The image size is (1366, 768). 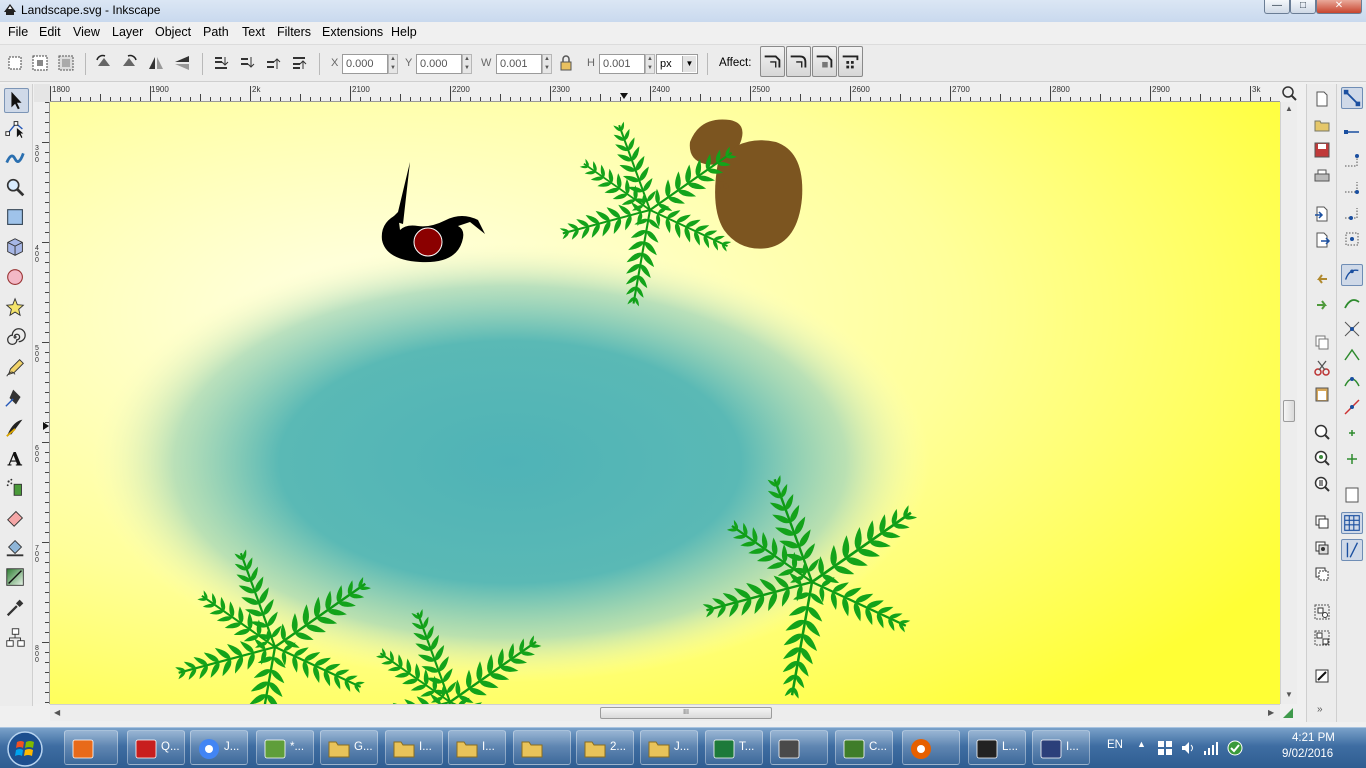 I want to click on h-field: 0.001, so click(x=622, y=64).